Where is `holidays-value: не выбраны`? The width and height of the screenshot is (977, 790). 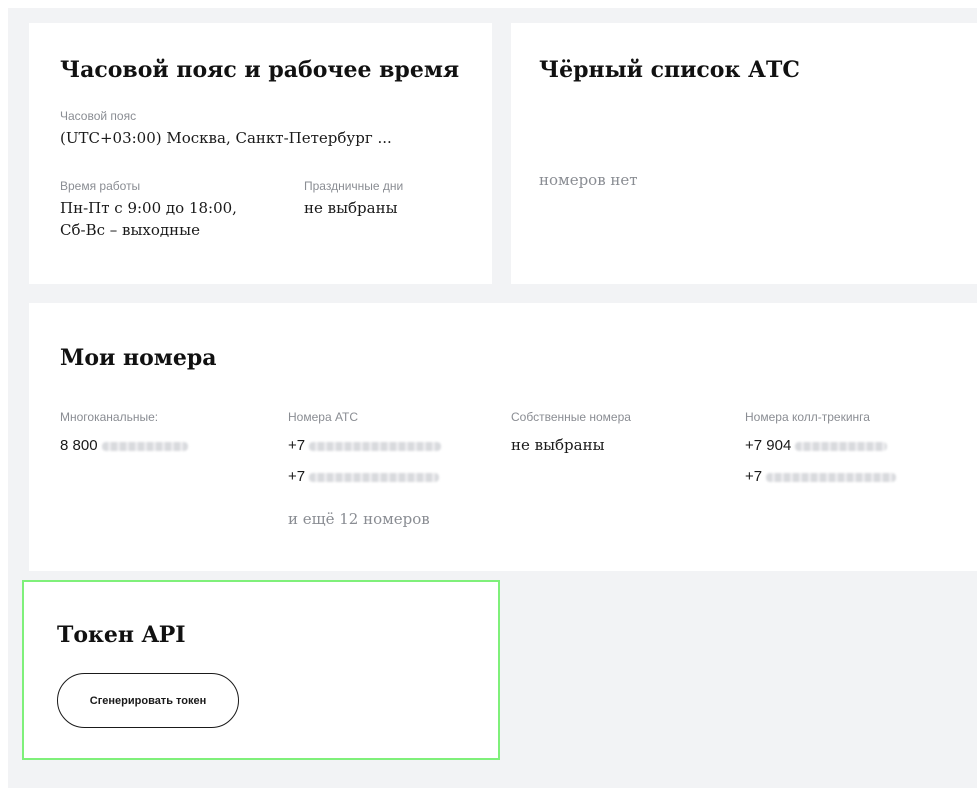 holidays-value: не выбраны is located at coordinates (351, 208).